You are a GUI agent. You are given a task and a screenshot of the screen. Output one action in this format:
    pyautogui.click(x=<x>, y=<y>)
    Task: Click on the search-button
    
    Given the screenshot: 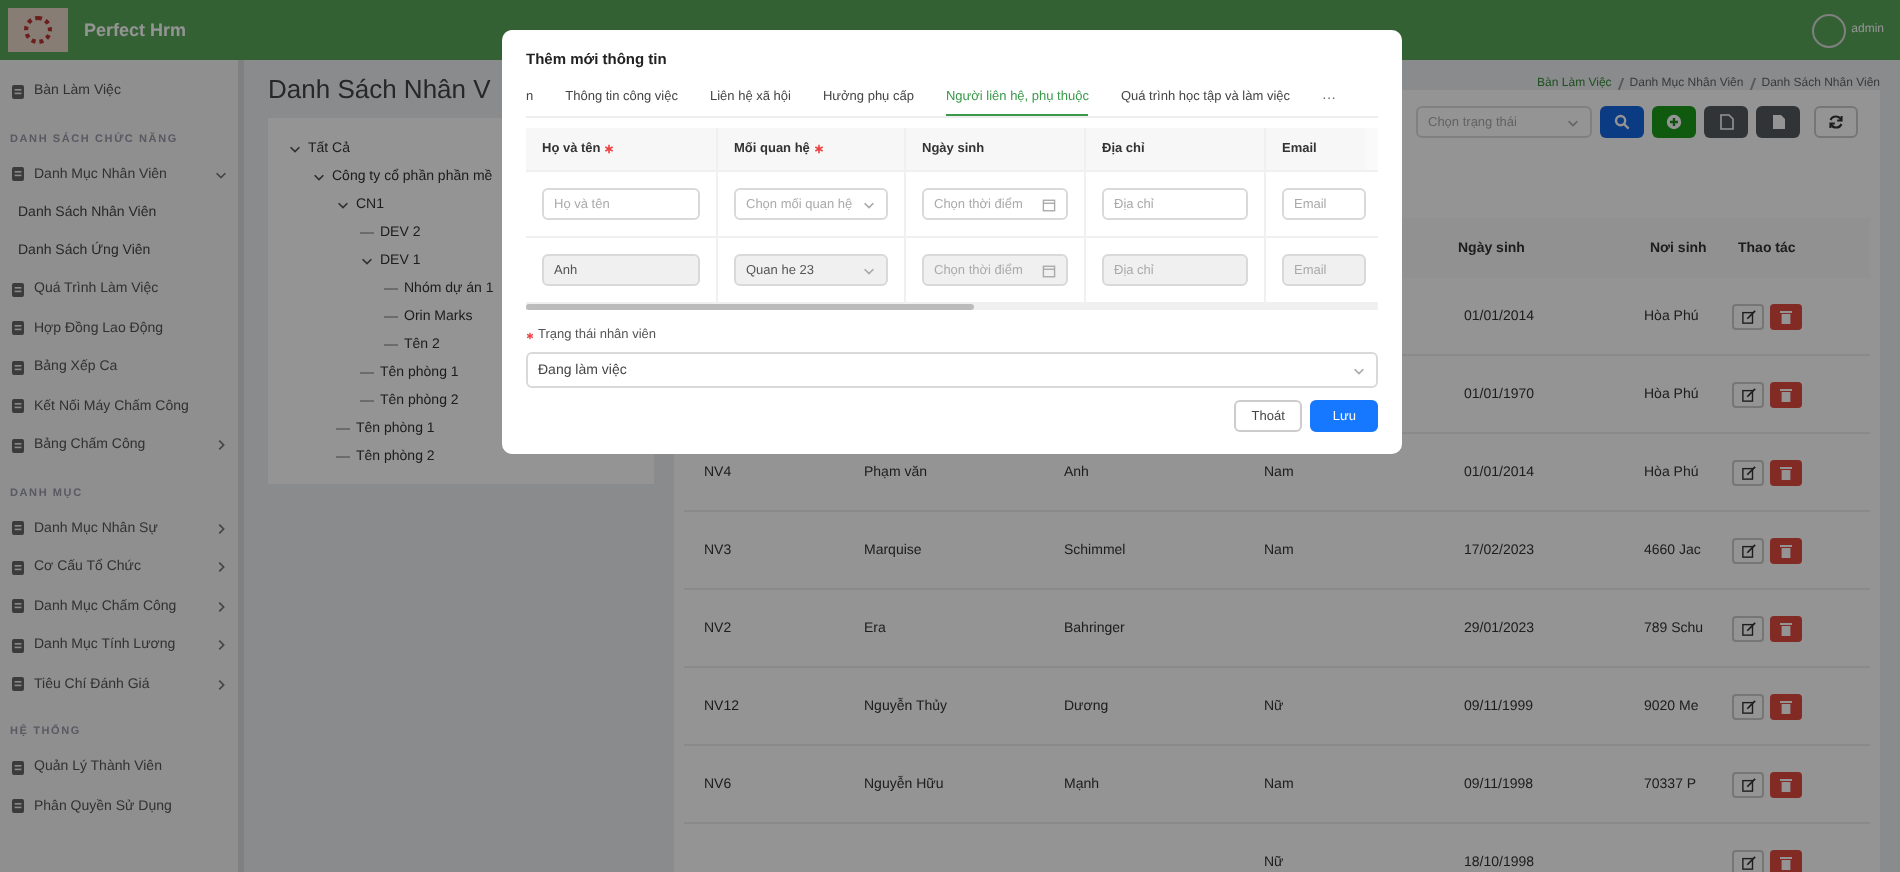 What is the action you would take?
    pyautogui.click(x=1622, y=122)
    